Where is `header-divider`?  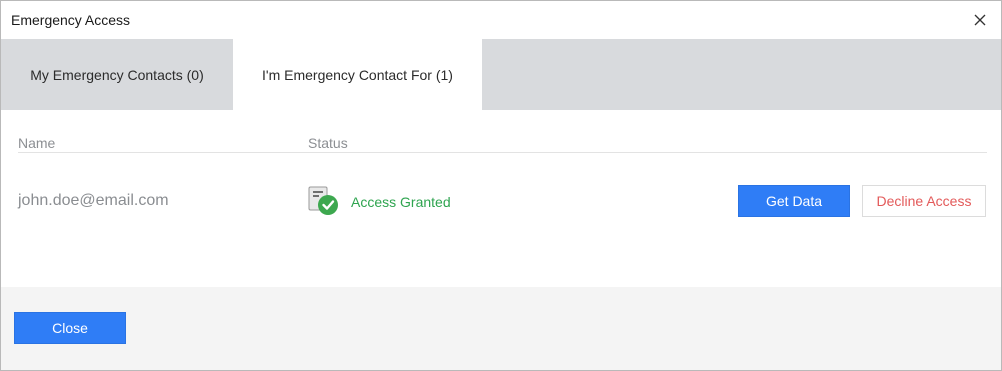
header-divider is located at coordinates (502, 152).